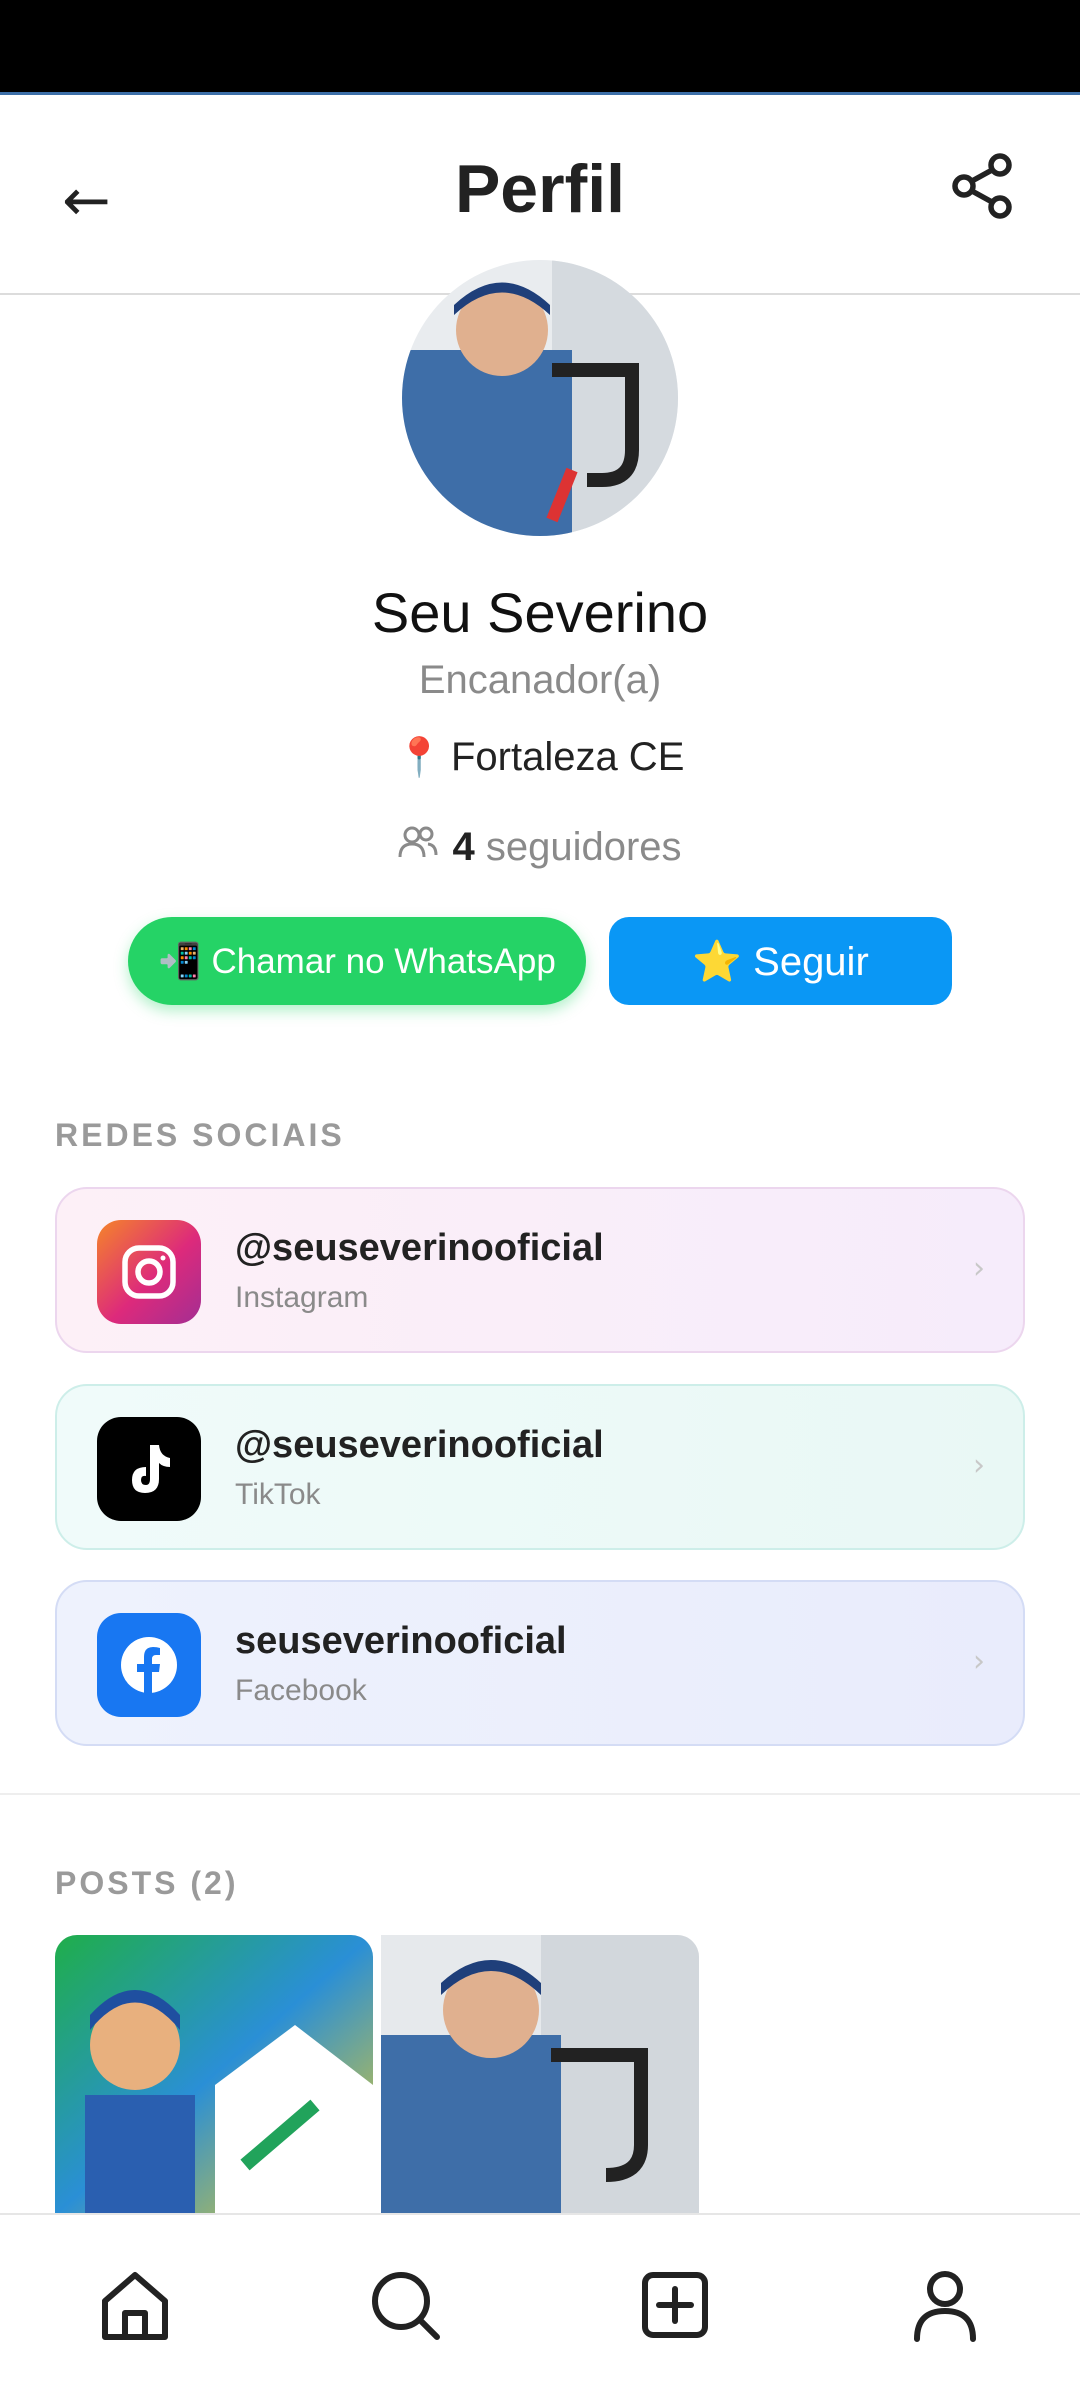 The image size is (1080, 2402). Describe the element at coordinates (419, 758) in the screenshot. I see `location-pin-icon: 📍` at that location.